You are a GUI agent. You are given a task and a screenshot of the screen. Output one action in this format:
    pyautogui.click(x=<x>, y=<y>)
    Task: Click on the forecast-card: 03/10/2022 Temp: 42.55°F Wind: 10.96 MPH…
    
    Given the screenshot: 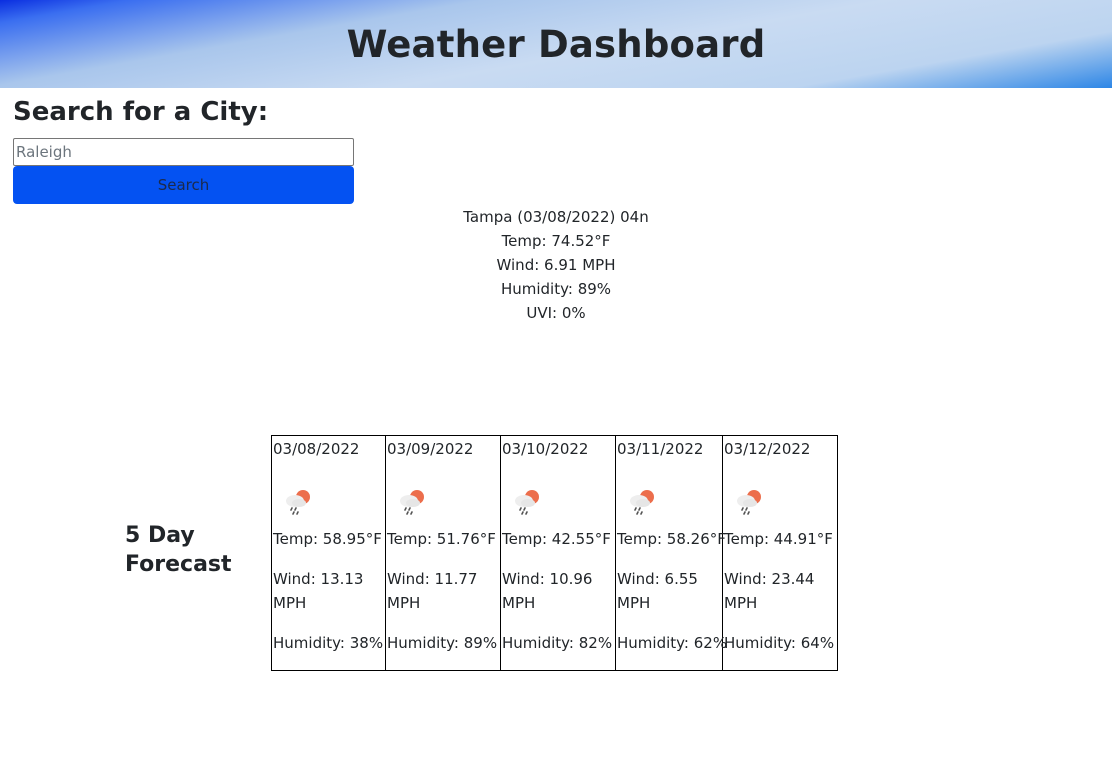 What is the action you would take?
    pyautogui.click(x=558, y=553)
    